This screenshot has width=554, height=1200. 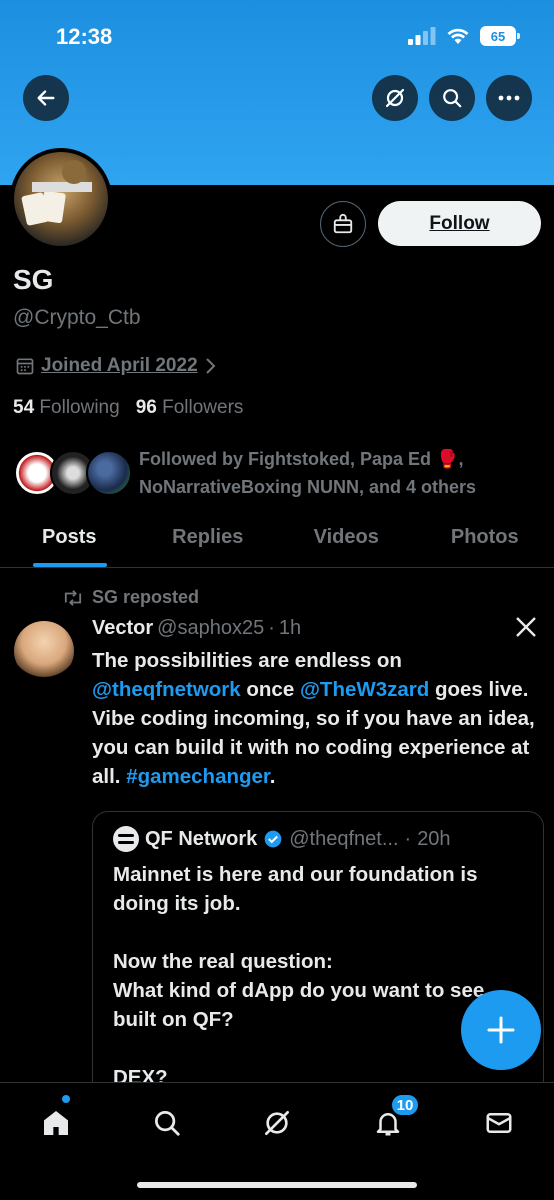 I want to click on subscribe-button, so click(x=343, y=224).